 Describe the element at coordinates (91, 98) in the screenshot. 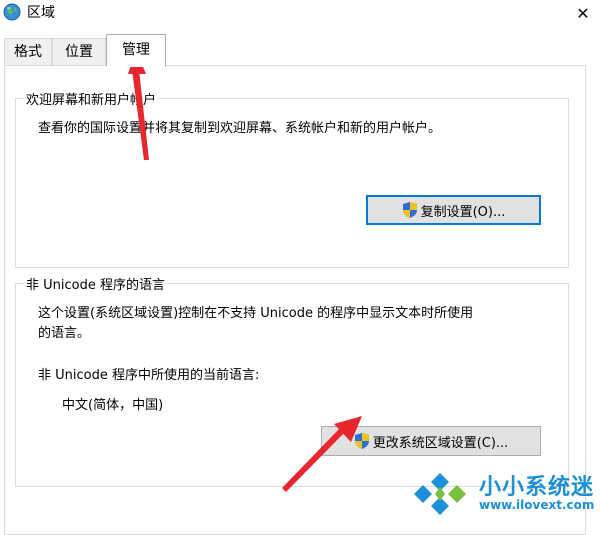

I see `welcome-group-title: 欢迎屏幕和新用户帐户` at that location.